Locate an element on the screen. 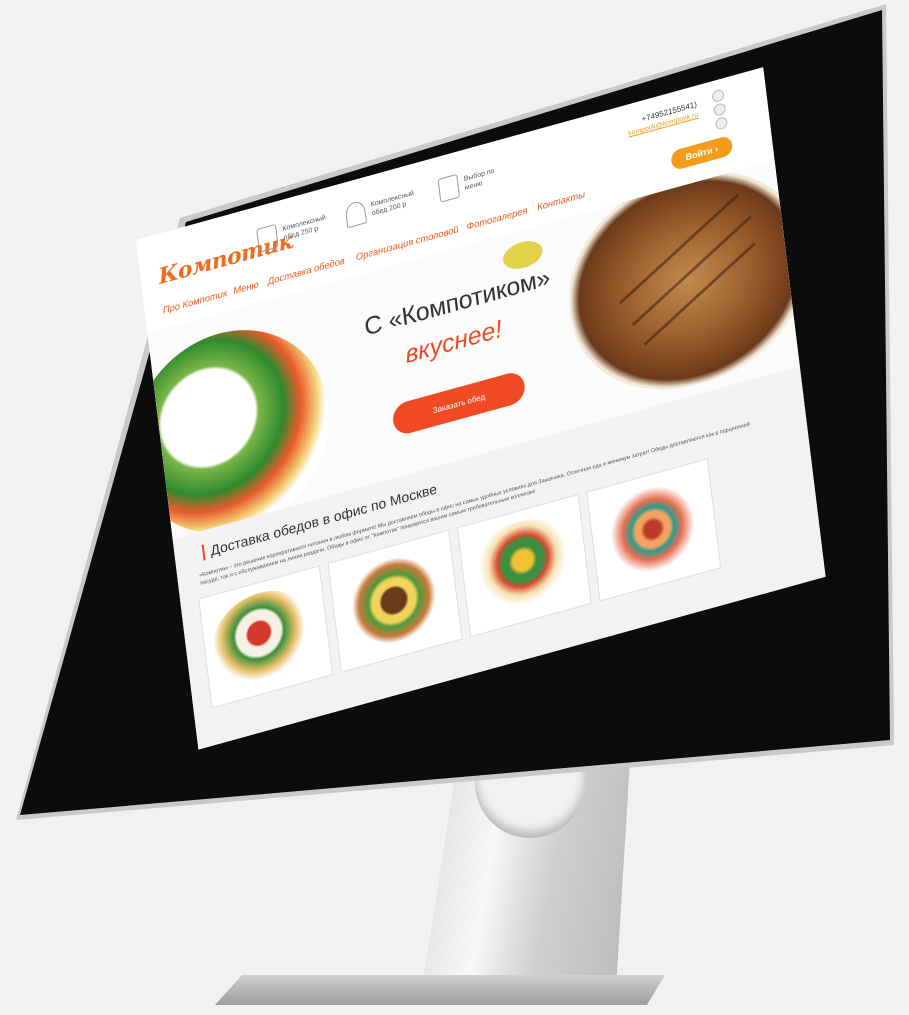  cloche-icon is located at coordinates (355, 214).